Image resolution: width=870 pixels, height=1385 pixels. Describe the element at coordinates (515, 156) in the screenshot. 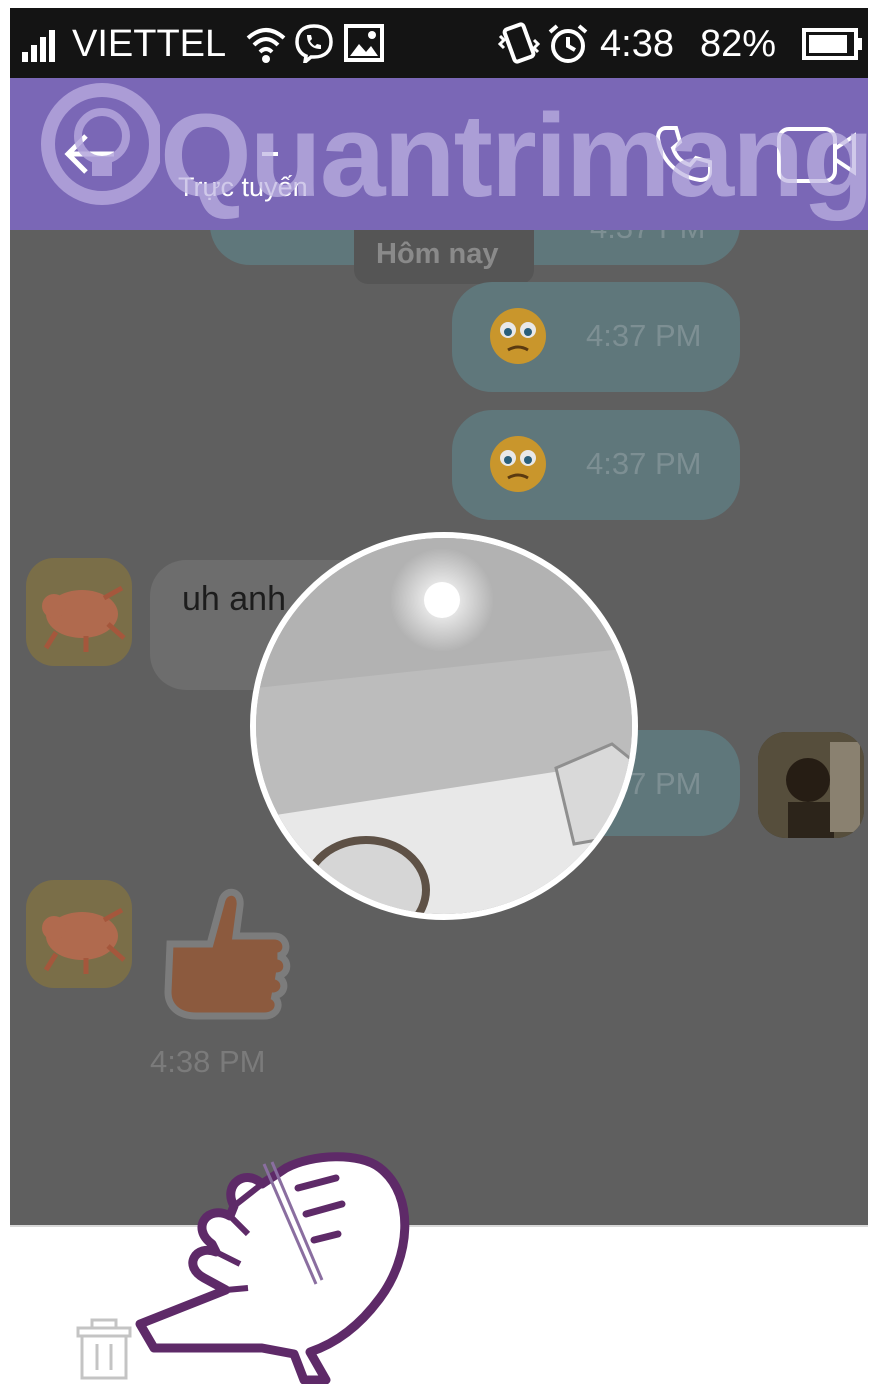

I see `watermark-text: Quantrimang` at that location.